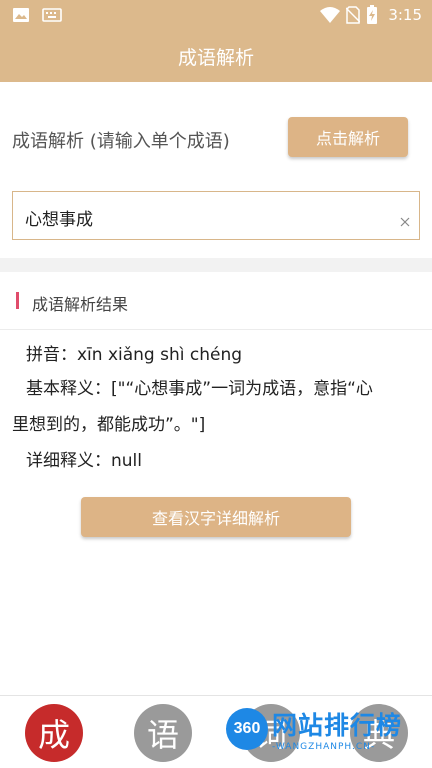 Image resolution: width=432 pixels, height=768 pixels. Describe the element at coordinates (17, 300) in the screenshot. I see `section-accent-bar` at that location.